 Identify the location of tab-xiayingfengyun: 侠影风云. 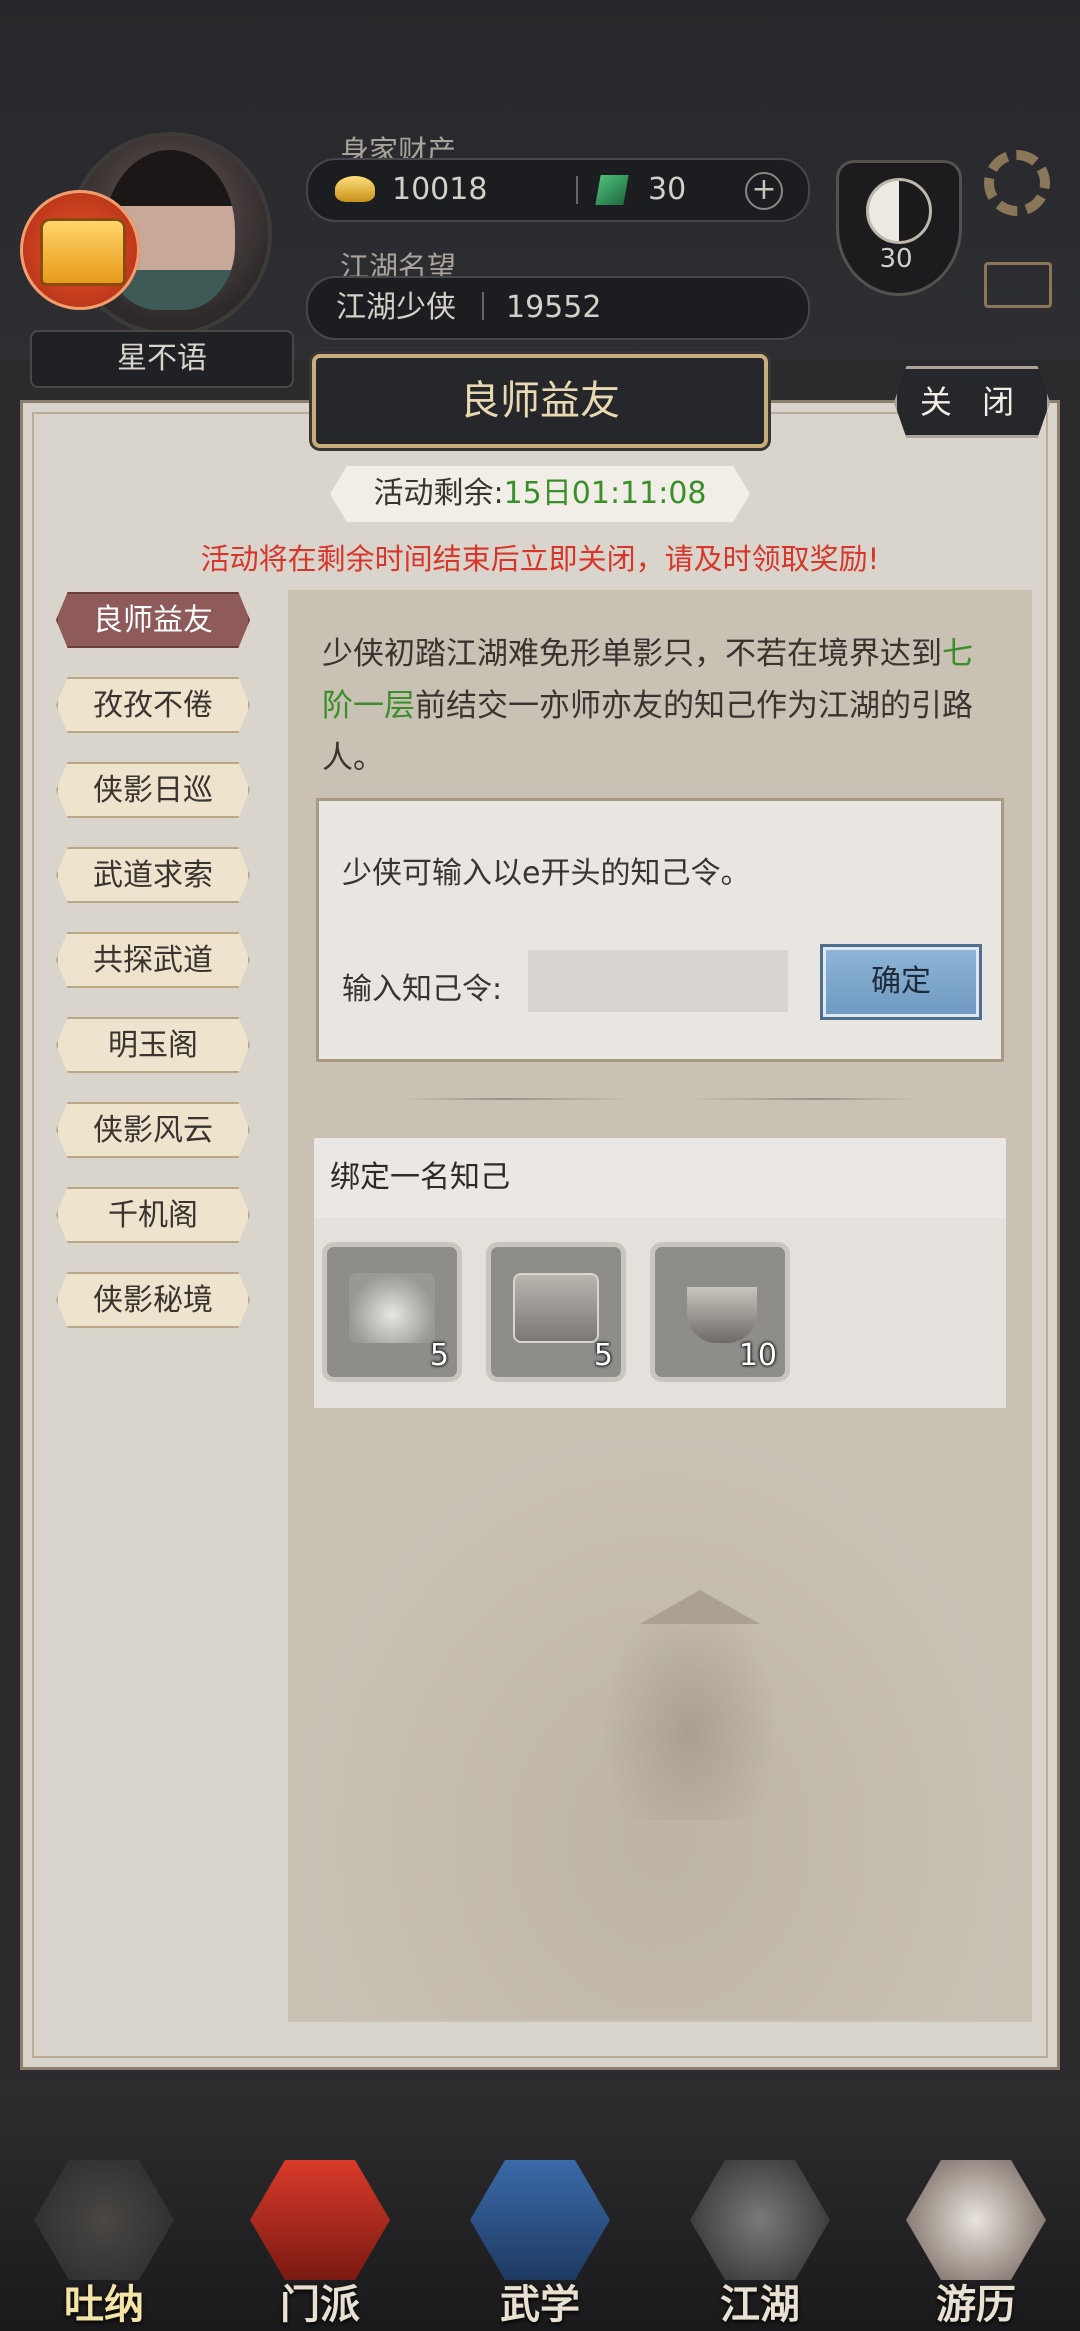
(153, 1130).